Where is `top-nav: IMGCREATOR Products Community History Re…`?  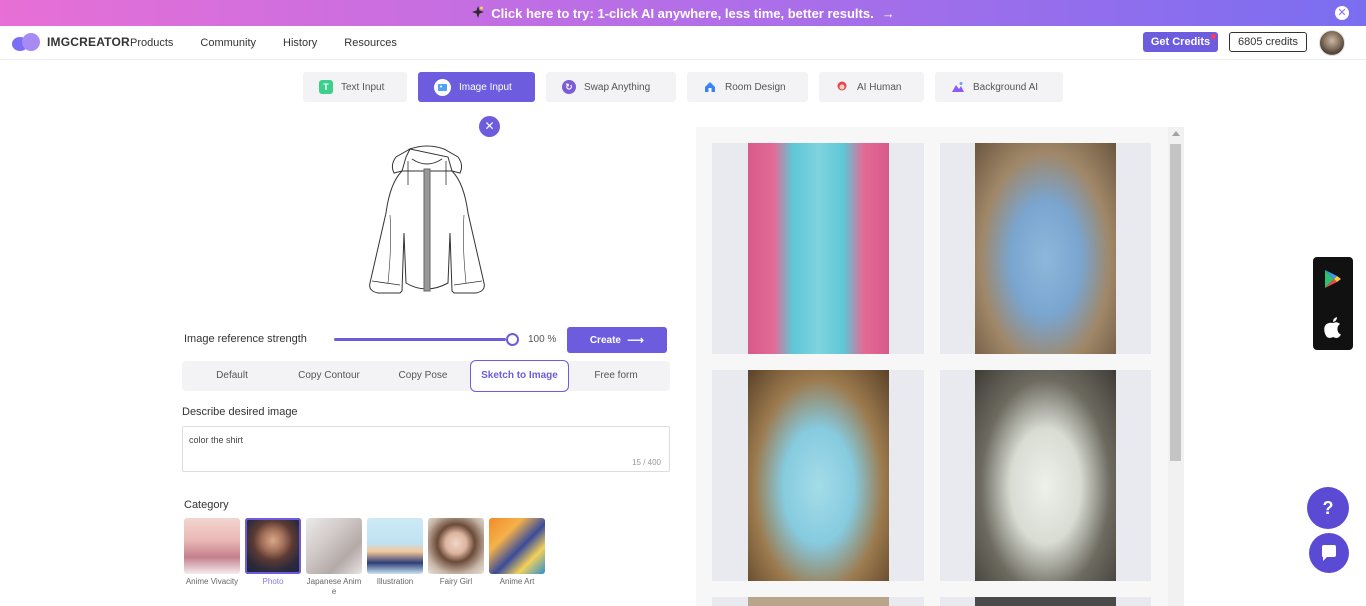
top-nav: IMGCREATOR Products Community History Re… is located at coordinates (683, 43).